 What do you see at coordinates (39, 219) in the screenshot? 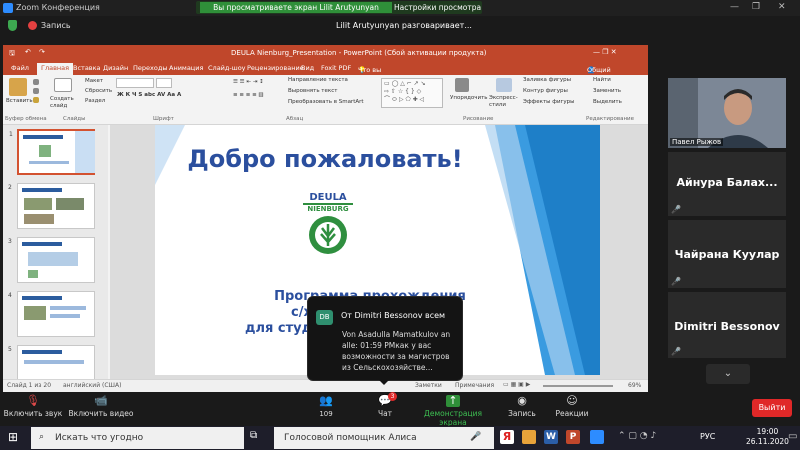
I see `thumbnail-photo` at bounding box center [39, 219].